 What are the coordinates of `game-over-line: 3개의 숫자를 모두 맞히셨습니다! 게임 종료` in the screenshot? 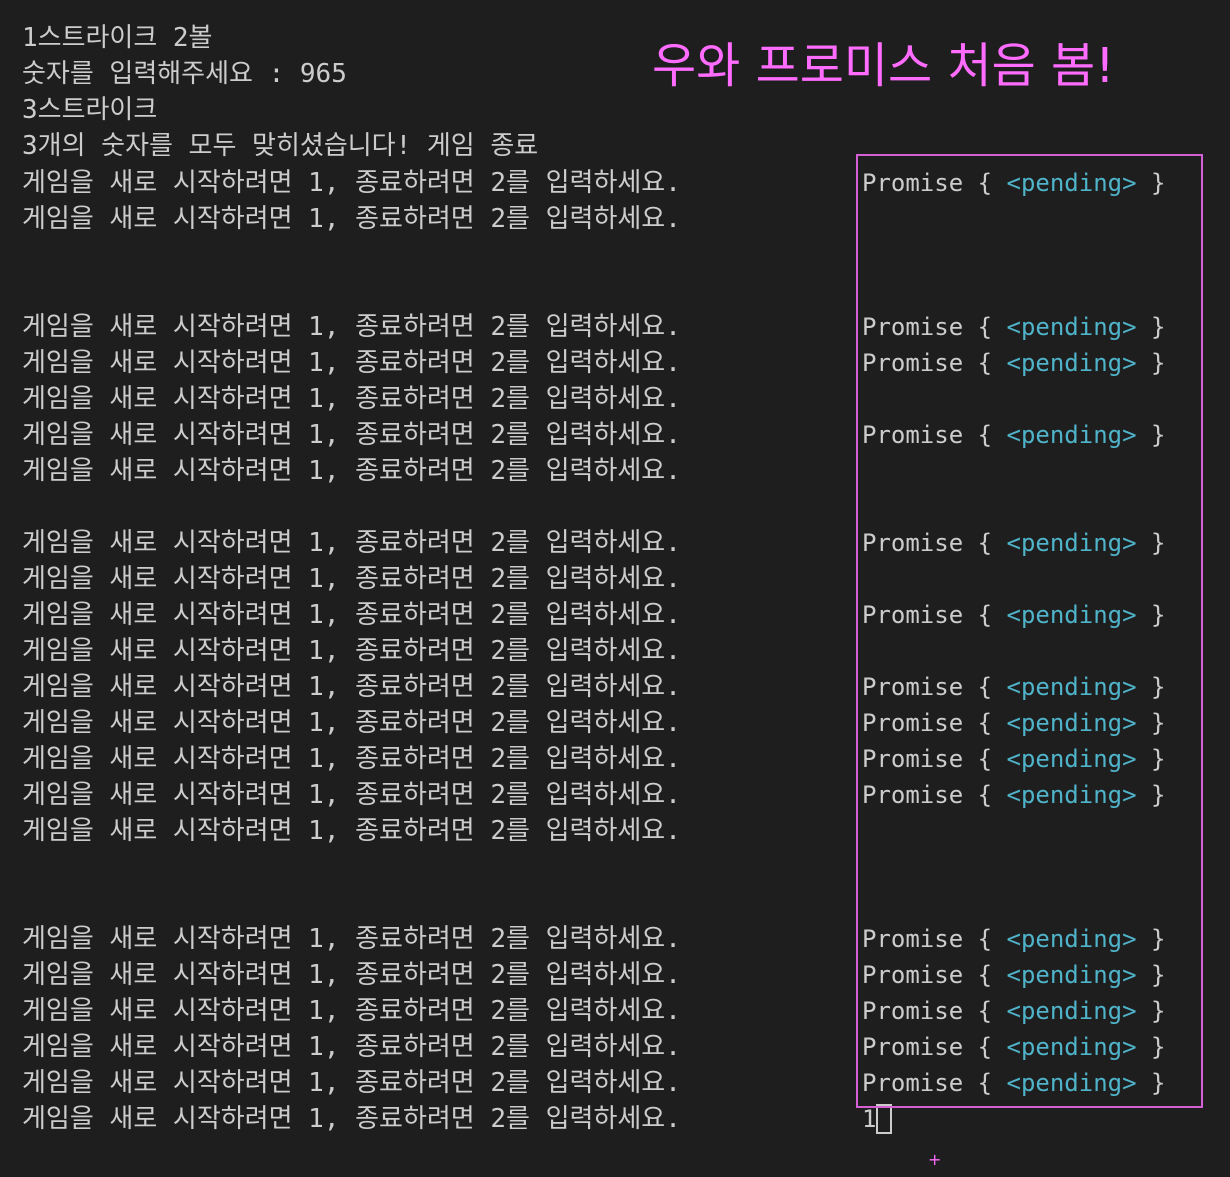 It's located at (280, 146).